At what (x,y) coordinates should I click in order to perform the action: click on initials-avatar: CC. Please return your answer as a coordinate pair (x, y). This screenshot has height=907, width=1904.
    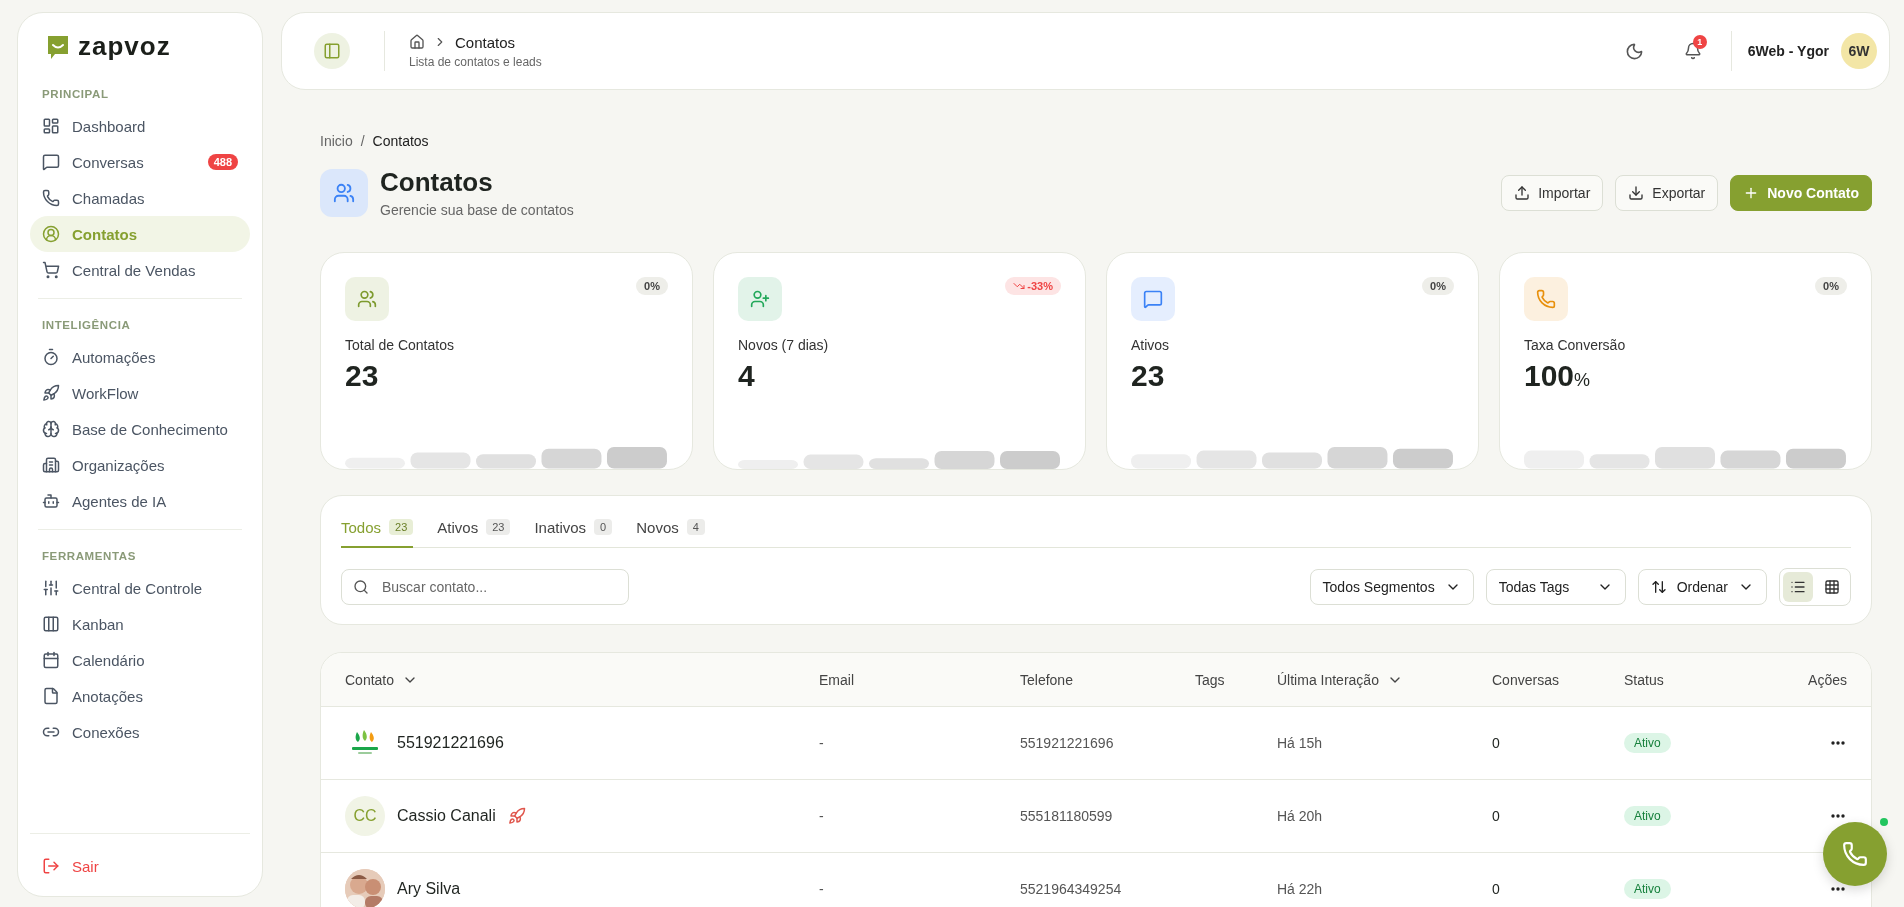
    Looking at the image, I should click on (365, 816).